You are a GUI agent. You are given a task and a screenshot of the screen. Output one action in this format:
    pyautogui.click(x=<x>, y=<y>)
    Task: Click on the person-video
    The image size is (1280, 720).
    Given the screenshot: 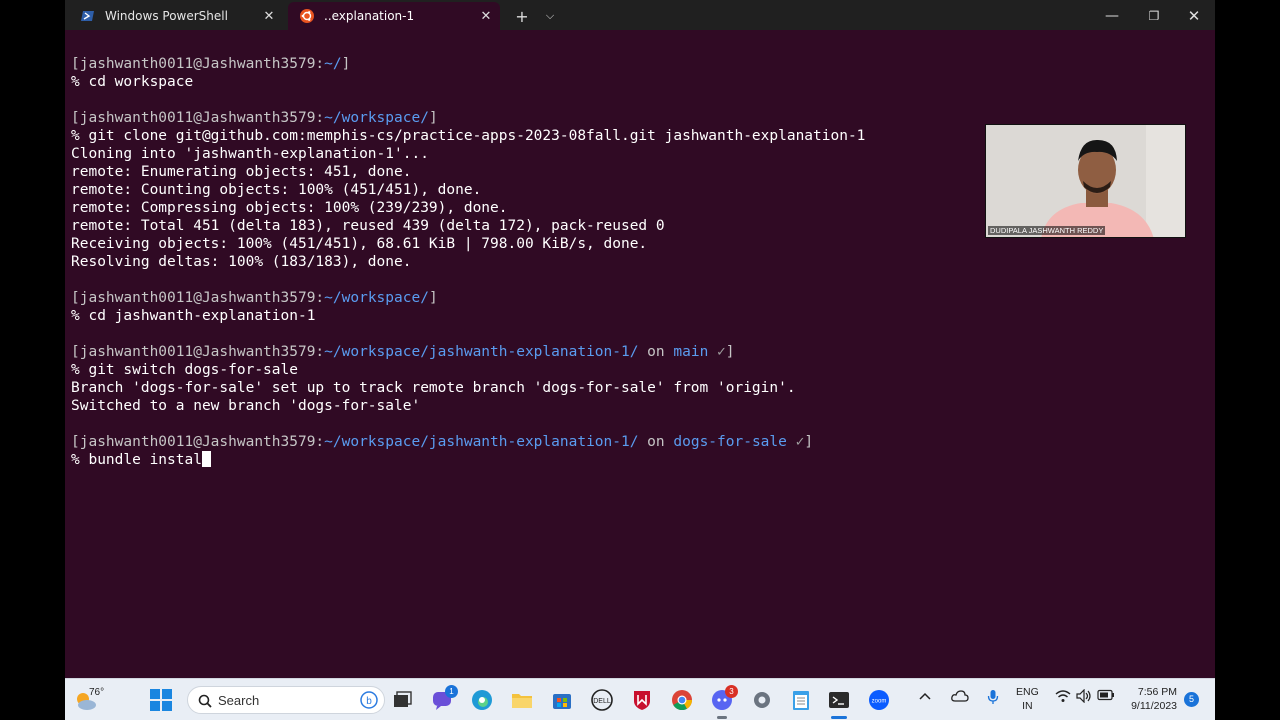 What is the action you would take?
    pyautogui.click(x=1085, y=181)
    